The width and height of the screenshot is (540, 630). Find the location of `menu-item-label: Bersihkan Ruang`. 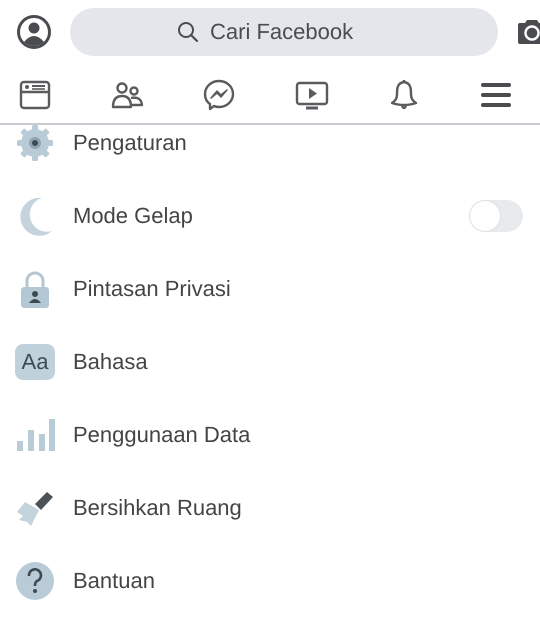

menu-item-label: Bersihkan Ruang is located at coordinates (158, 507).